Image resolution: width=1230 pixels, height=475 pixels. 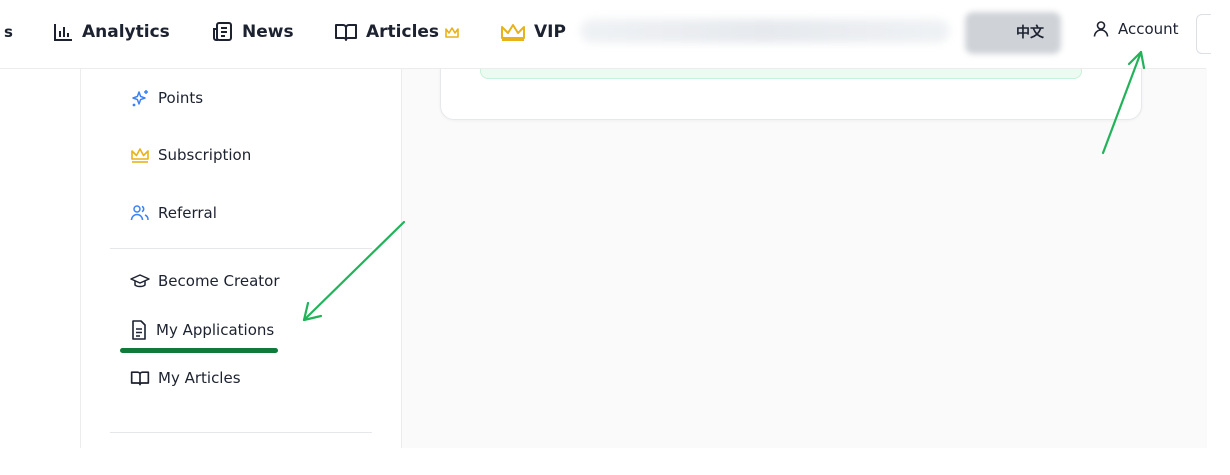 I want to click on nav-item-articles: Articles, so click(x=396, y=32).